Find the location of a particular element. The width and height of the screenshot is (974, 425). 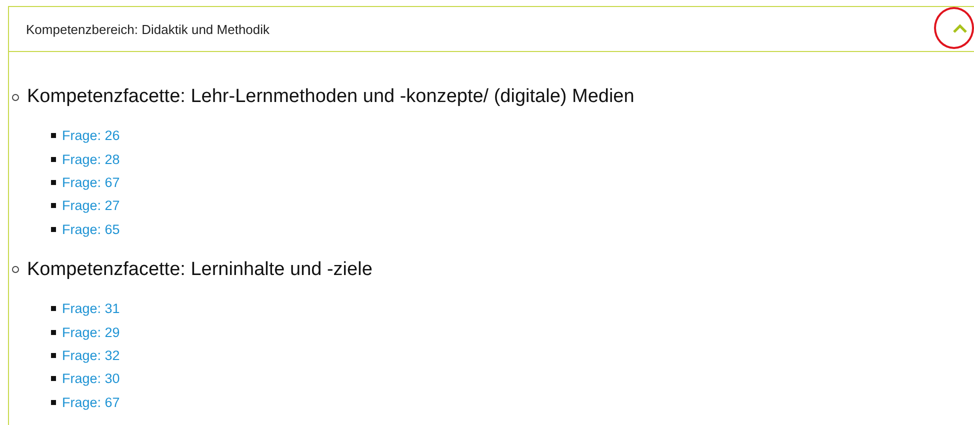

question-link: Frage: 30 is located at coordinates (91, 378).